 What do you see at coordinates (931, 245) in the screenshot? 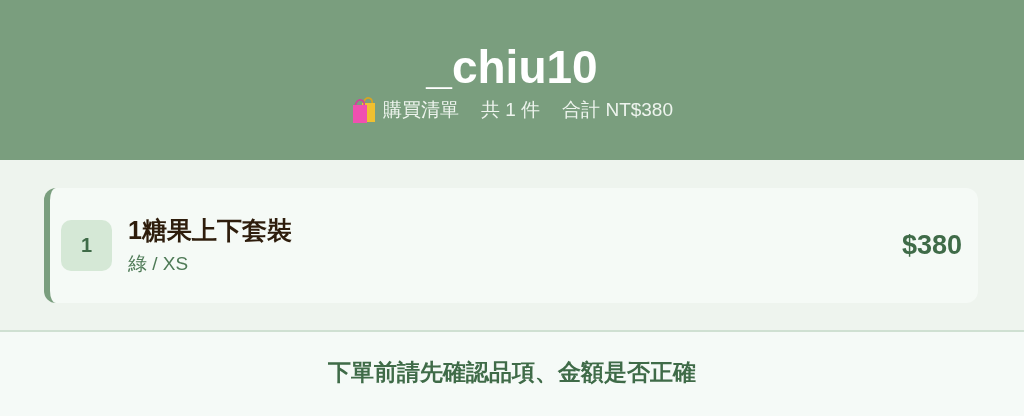
I see `item-price: $380` at bounding box center [931, 245].